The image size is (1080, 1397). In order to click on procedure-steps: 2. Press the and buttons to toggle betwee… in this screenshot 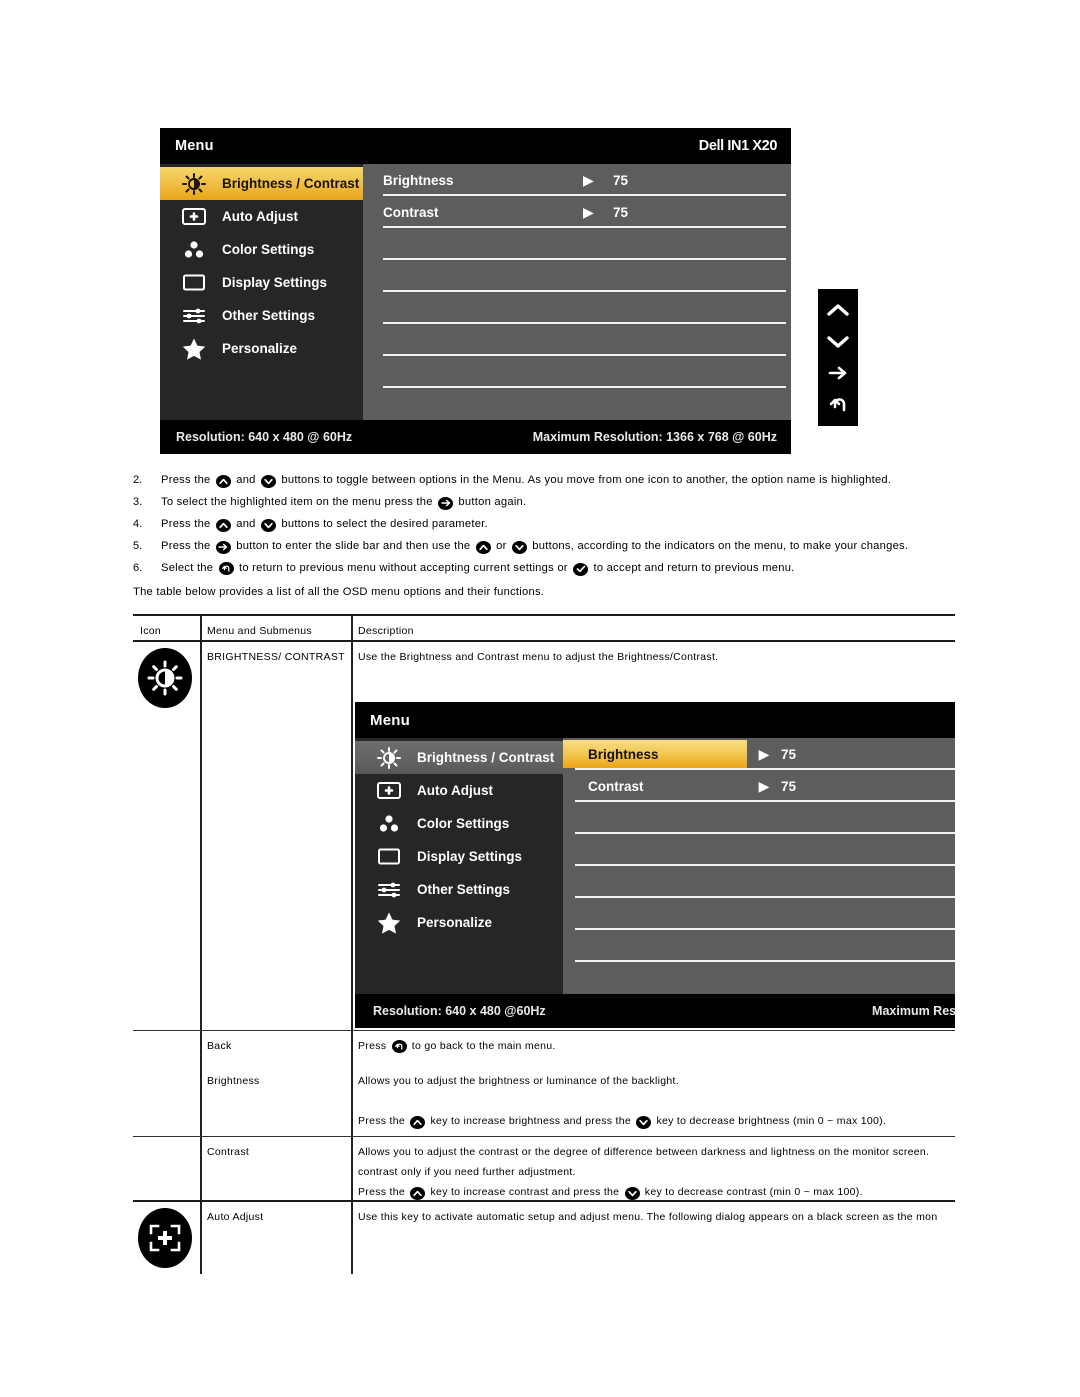, I will do `click(533, 525)`.